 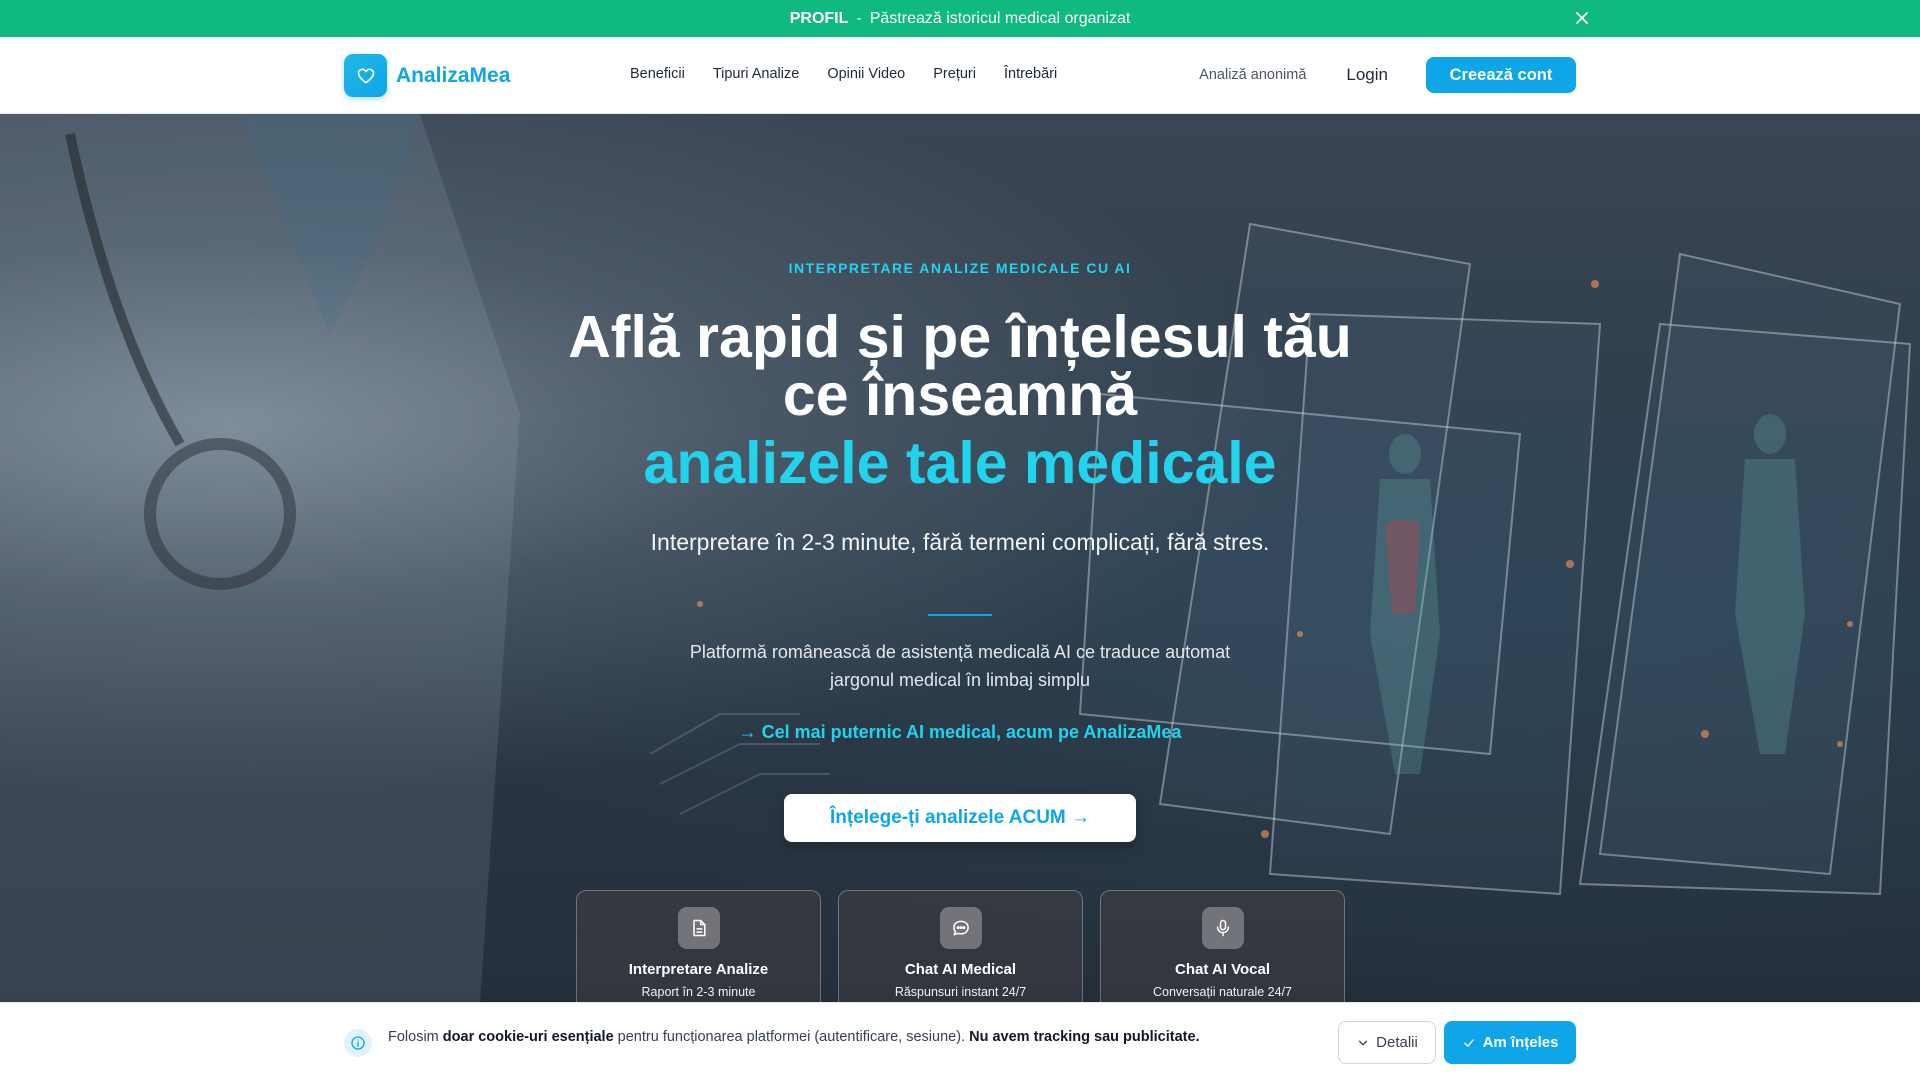 I want to click on nav-item-opinii-video: Opinii Video, so click(x=866, y=74).